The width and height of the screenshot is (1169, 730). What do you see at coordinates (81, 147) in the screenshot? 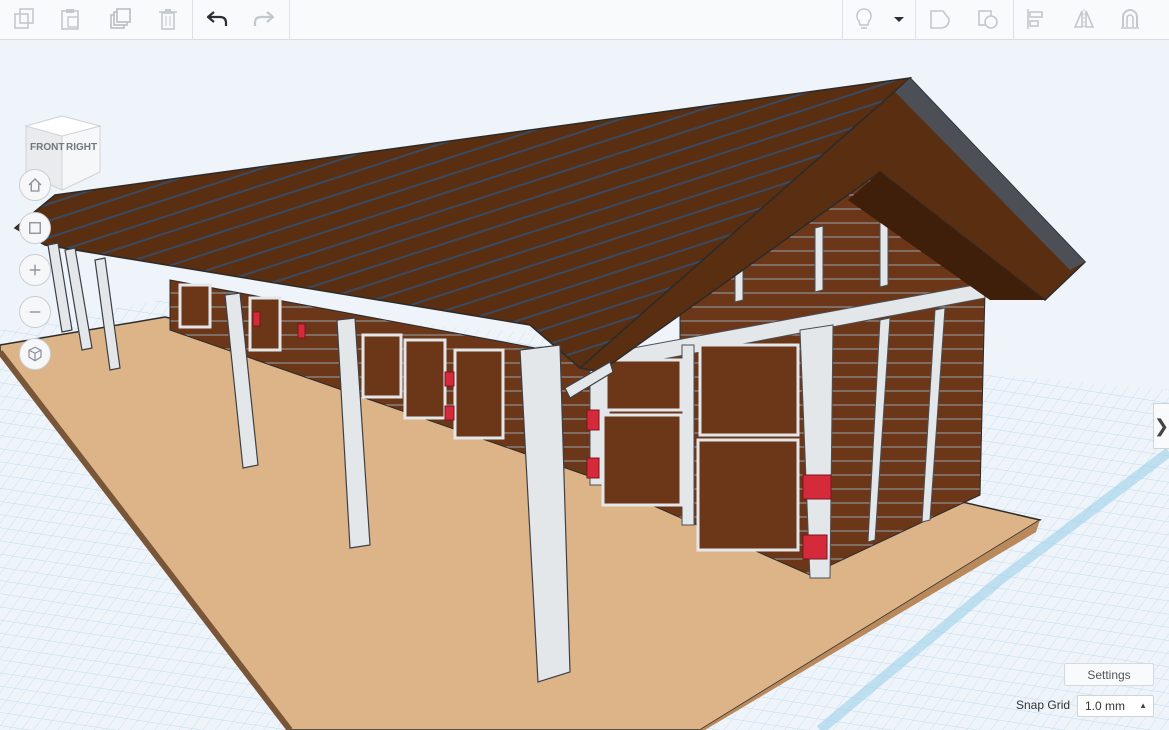
I see `viewcube-right-label: RIGHT` at bounding box center [81, 147].